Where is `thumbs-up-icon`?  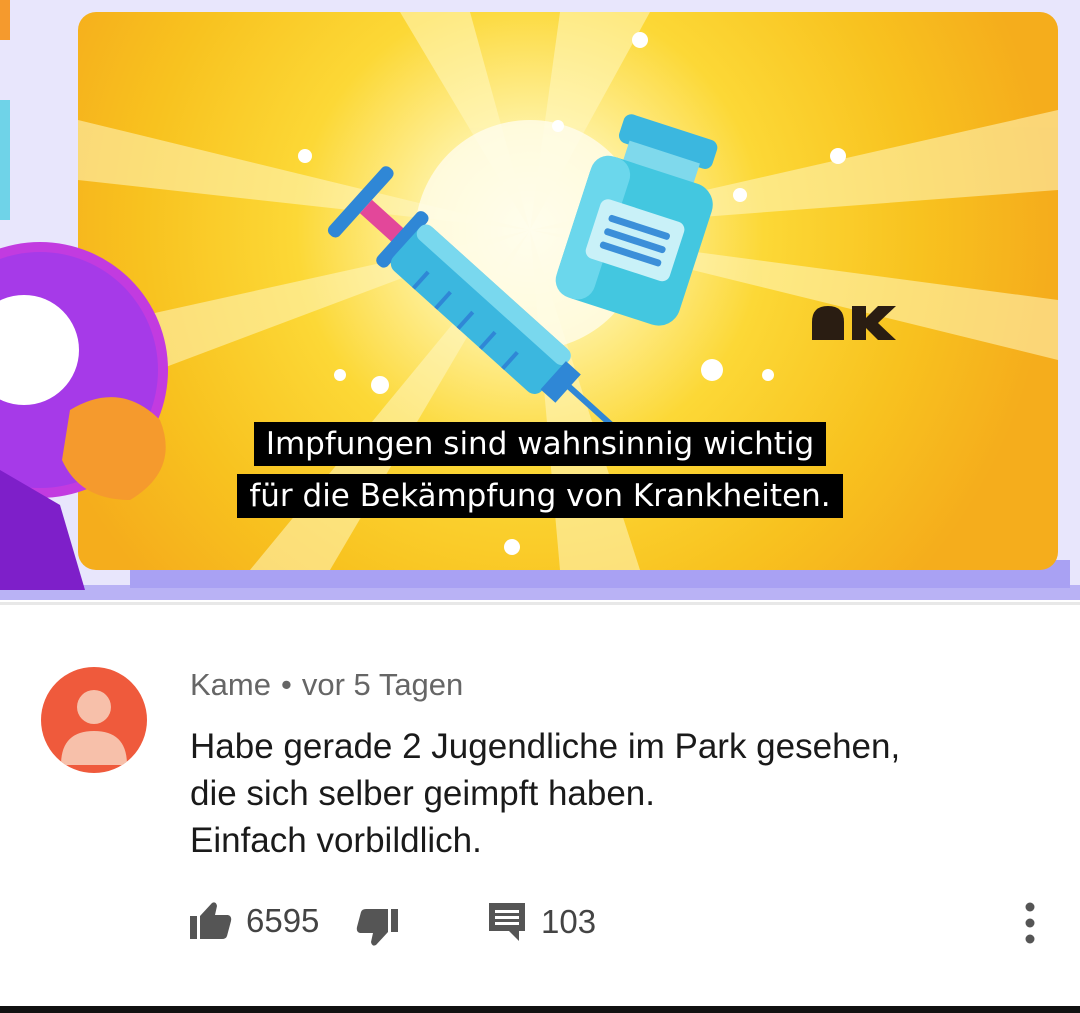
thumbs-up-icon is located at coordinates (211, 920).